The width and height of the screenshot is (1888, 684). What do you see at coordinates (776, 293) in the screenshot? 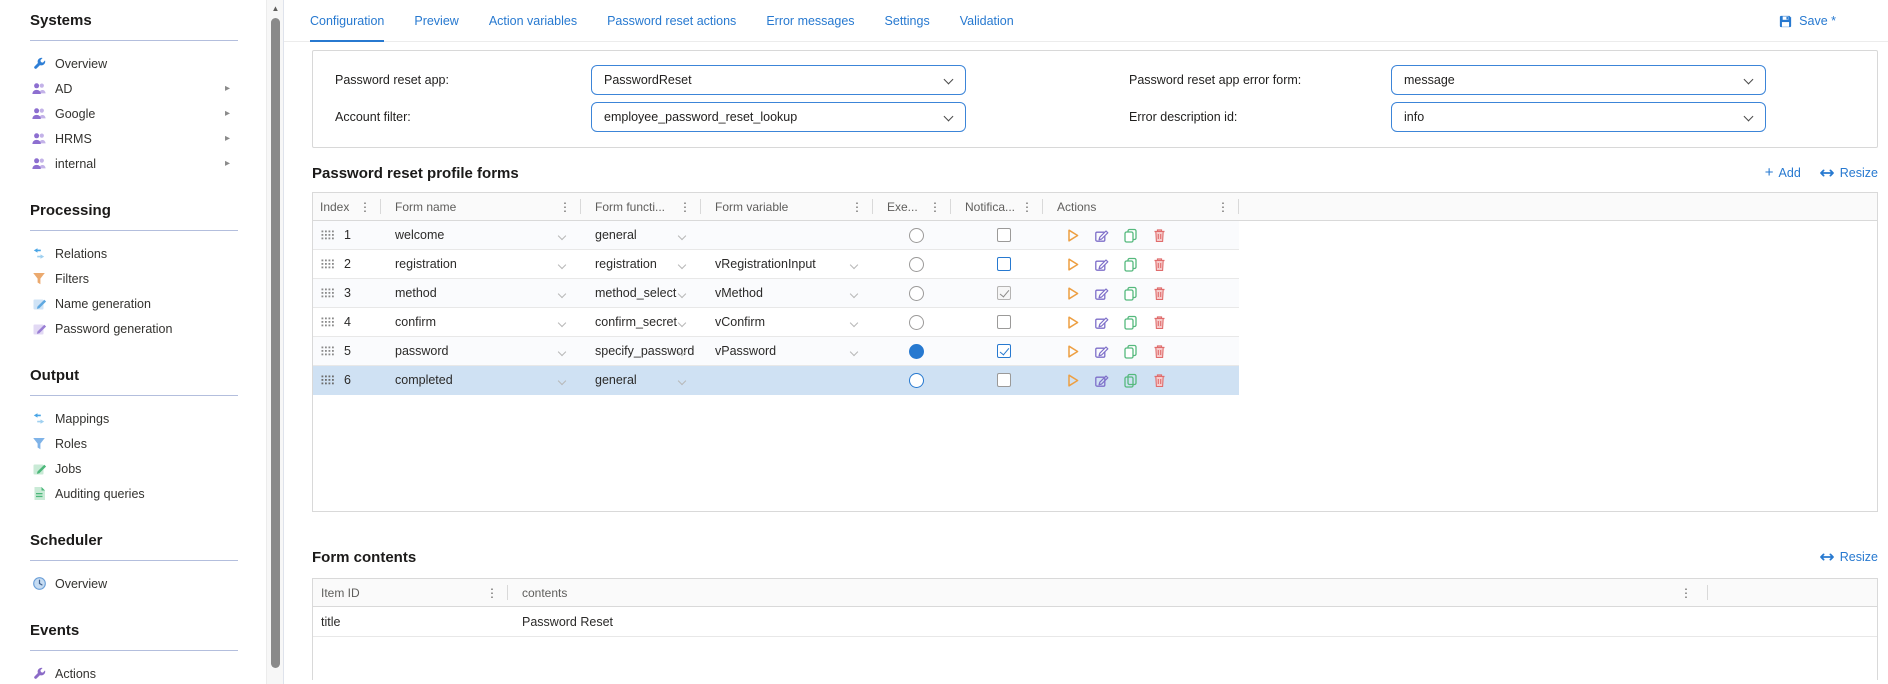
I see `table-row: 3 method method_select vMethod` at bounding box center [776, 293].